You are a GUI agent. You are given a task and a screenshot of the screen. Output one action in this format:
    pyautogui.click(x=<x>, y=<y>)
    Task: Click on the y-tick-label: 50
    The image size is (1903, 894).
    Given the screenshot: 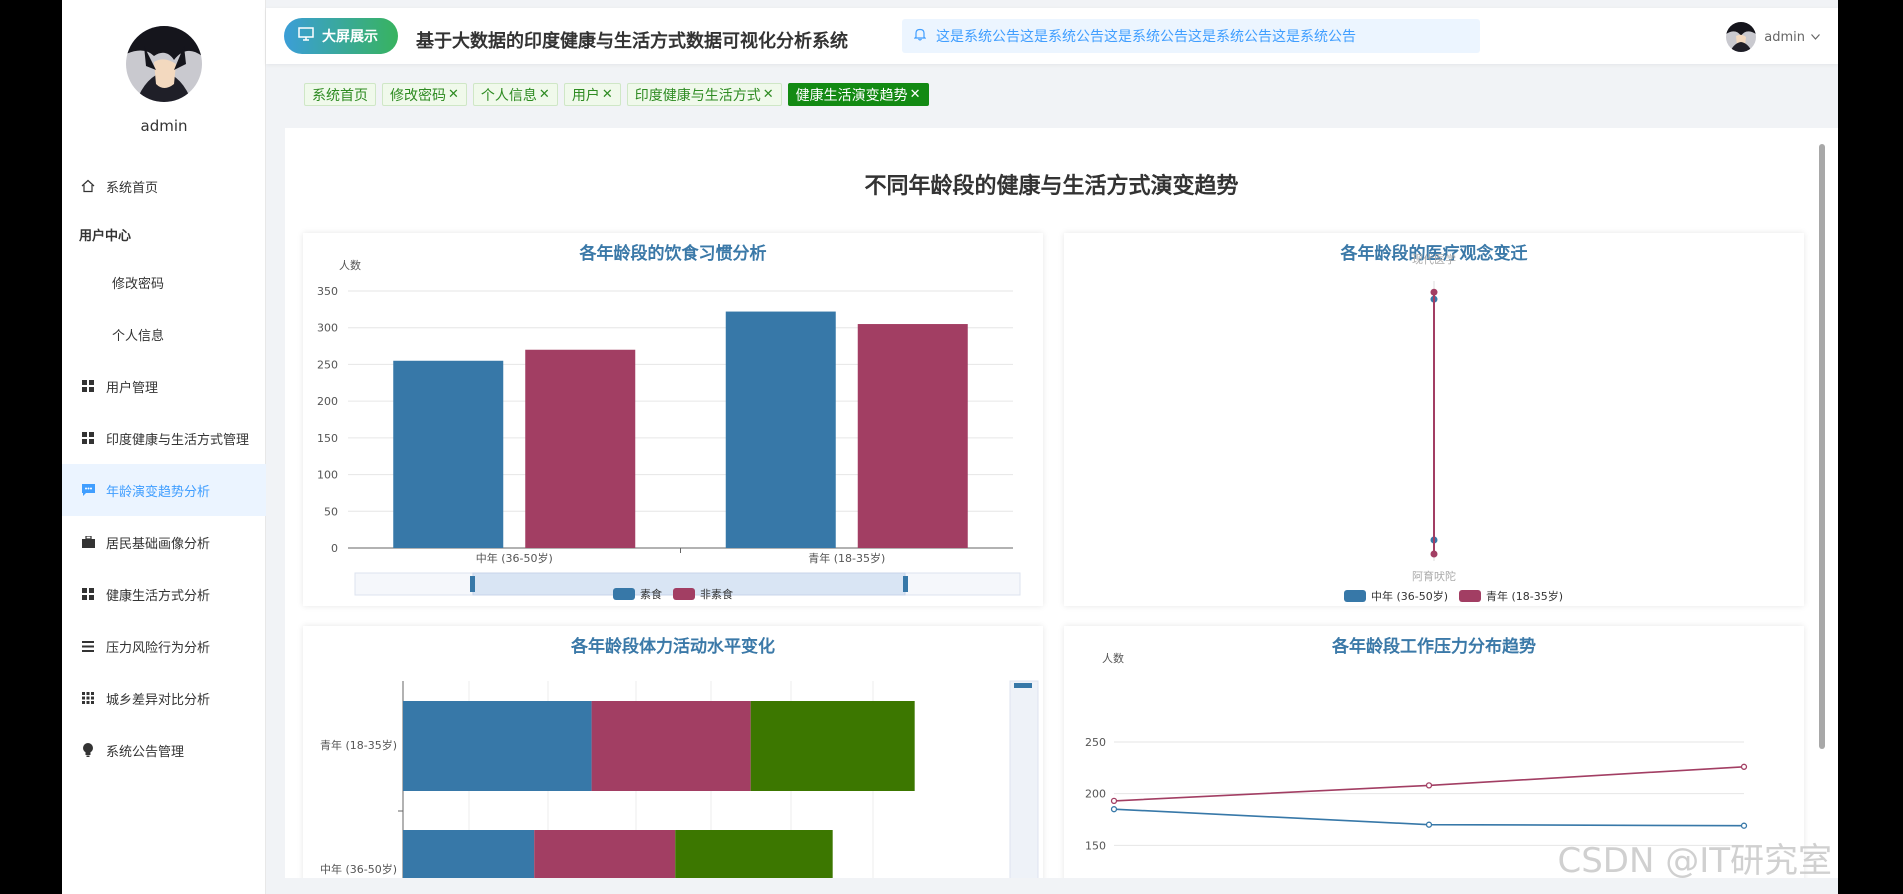 What is the action you would take?
    pyautogui.click(x=331, y=511)
    